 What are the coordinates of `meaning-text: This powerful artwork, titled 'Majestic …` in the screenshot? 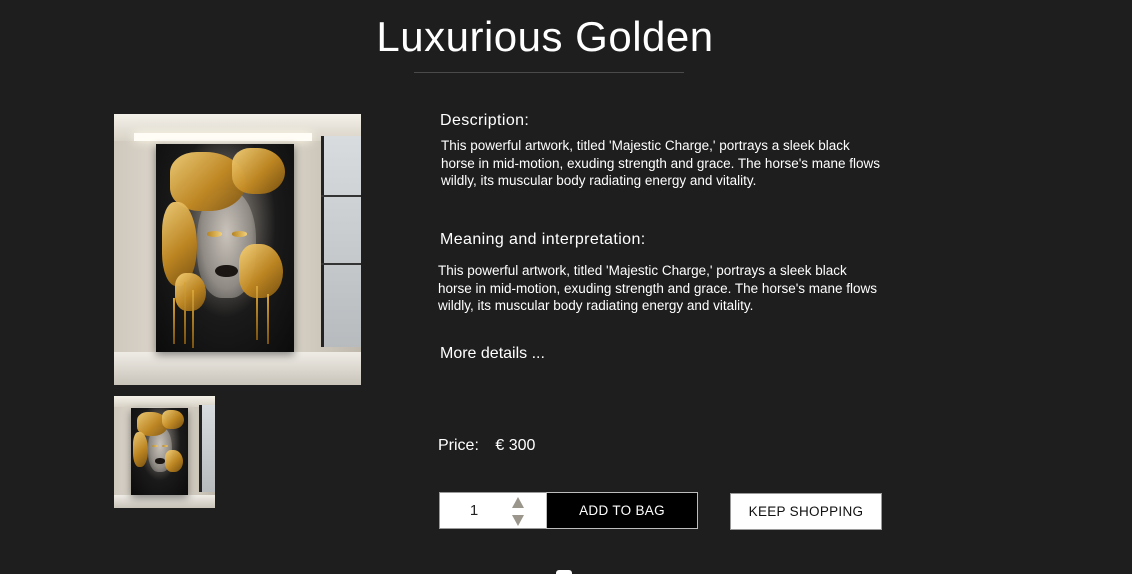 It's located at (658, 288).